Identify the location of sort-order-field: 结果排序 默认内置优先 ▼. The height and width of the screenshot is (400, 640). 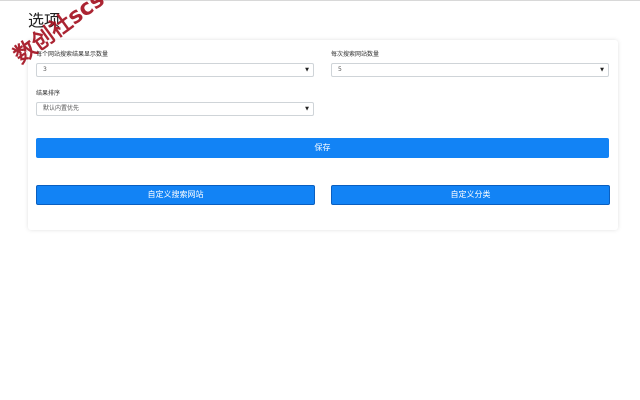
(175, 103).